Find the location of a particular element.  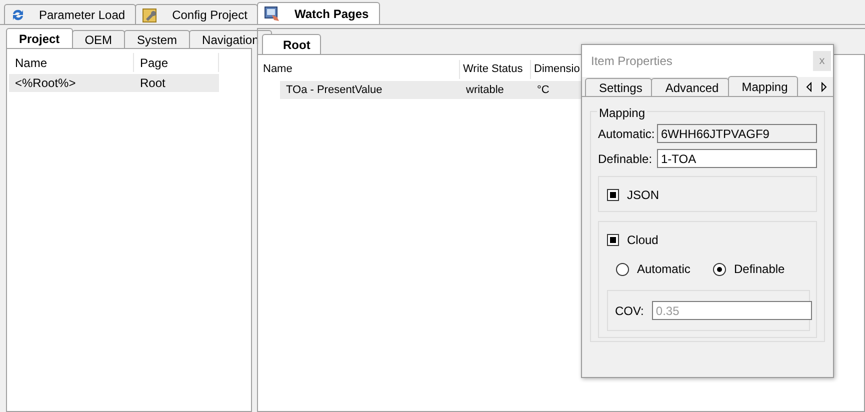

tab: Parameter Load is located at coordinates (70, 14).